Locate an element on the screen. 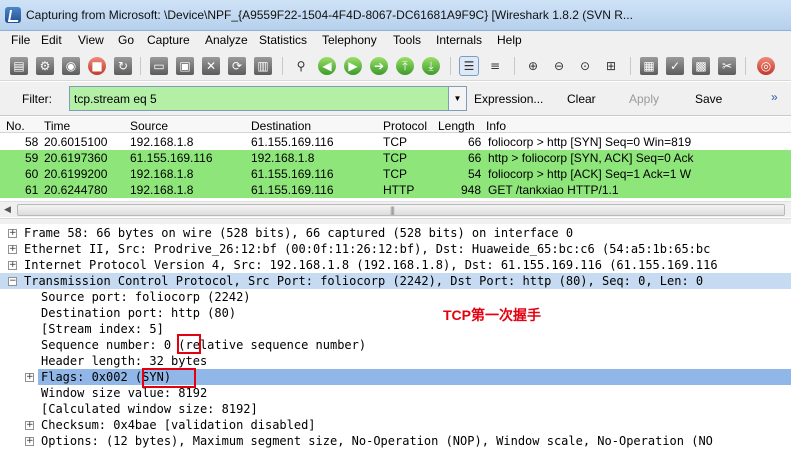  cell-length: 54 is located at coordinates (475, 174).